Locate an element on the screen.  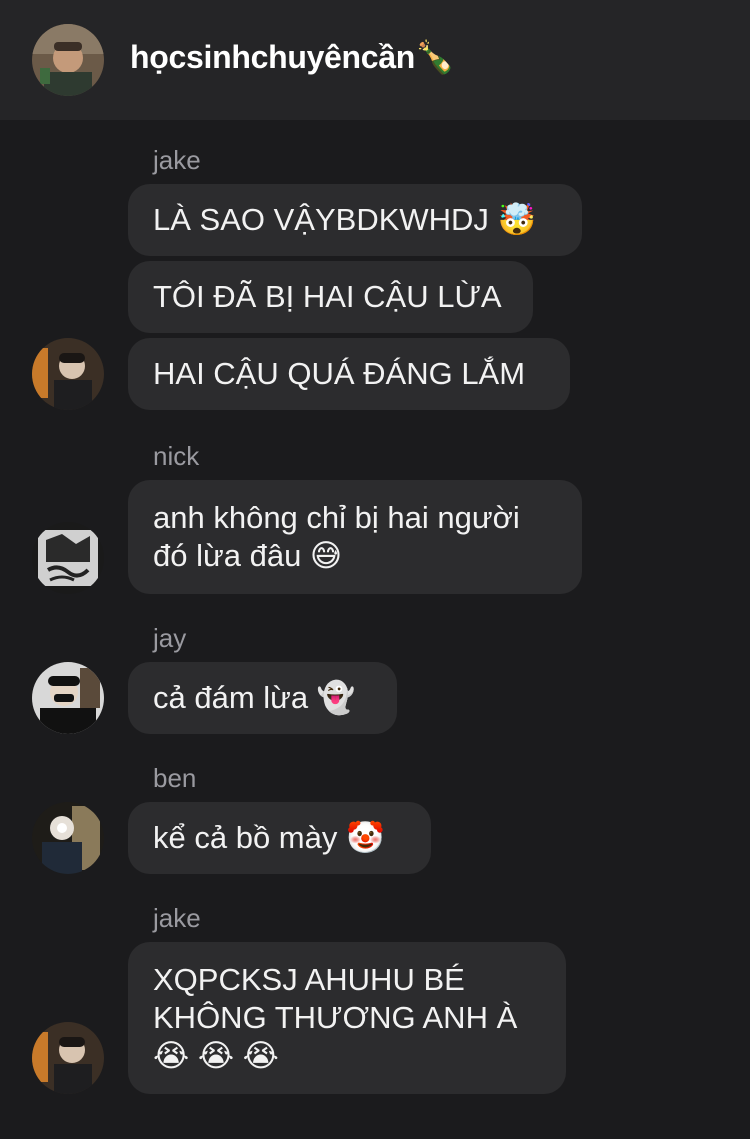
avatar-jay is located at coordinates (68, 698).